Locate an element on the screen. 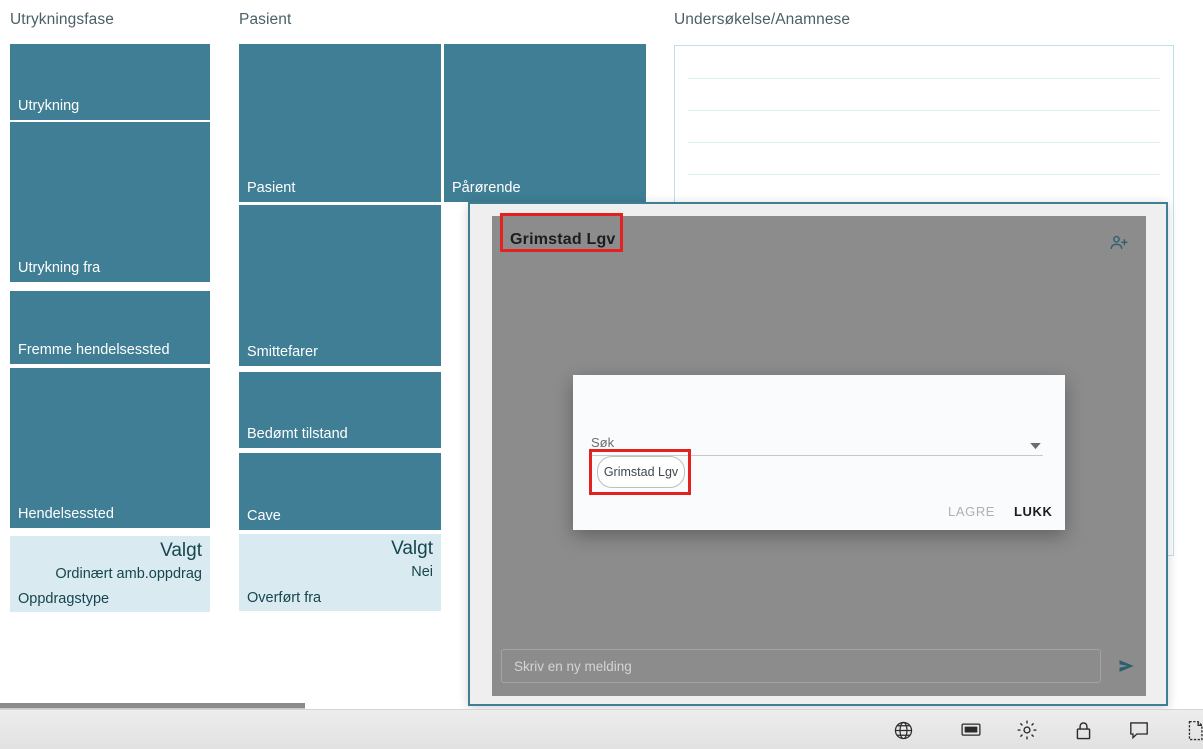 This screenshot has width=1203, height=749. lock-icon is located at coordinates (1083, 730).